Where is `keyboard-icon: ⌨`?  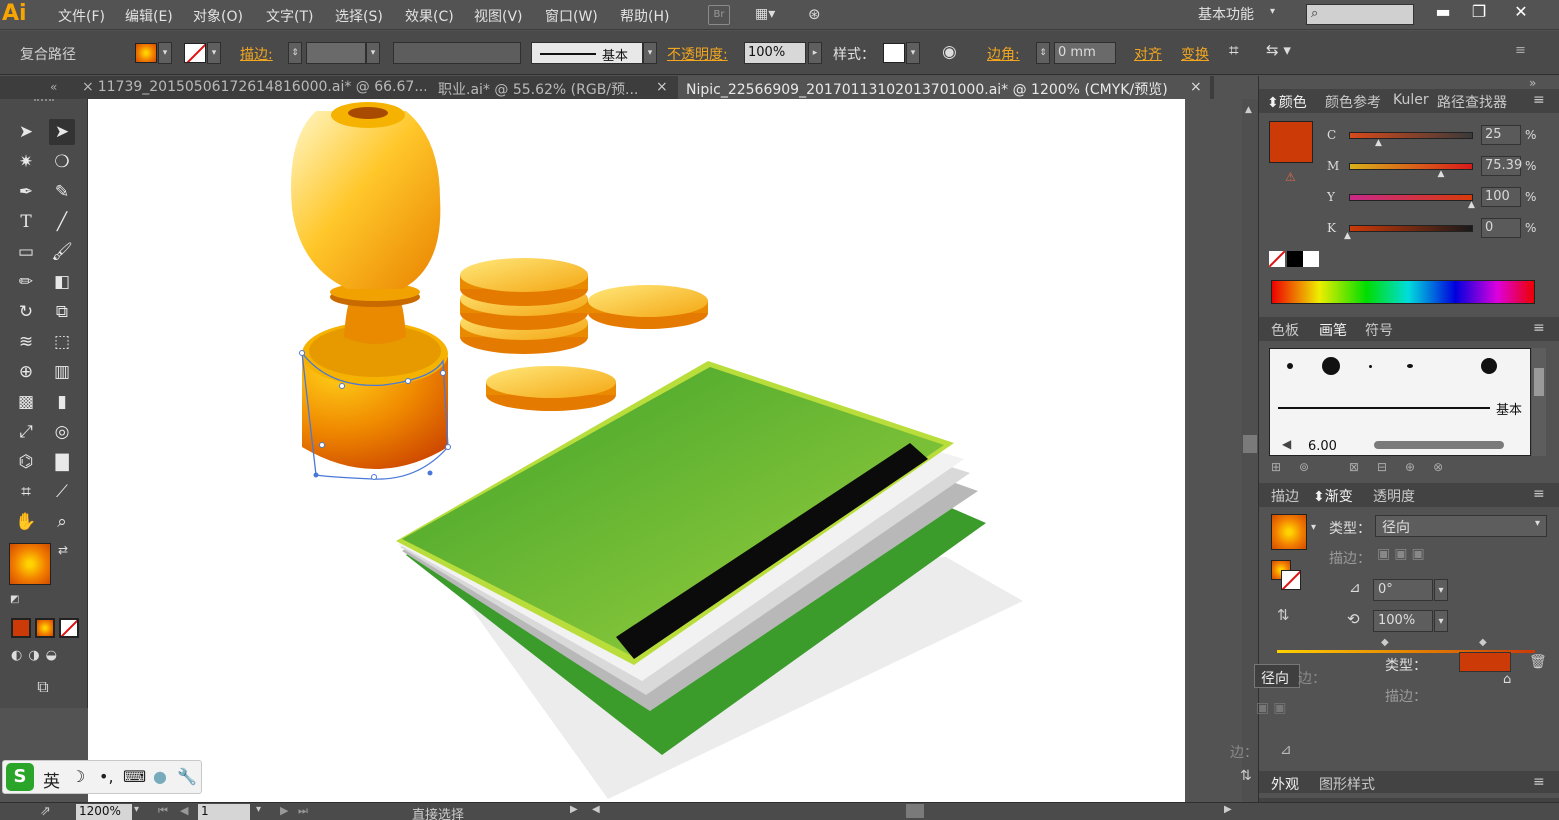
keyboard-icon: ⌨ is located at coordinates (134, 776).